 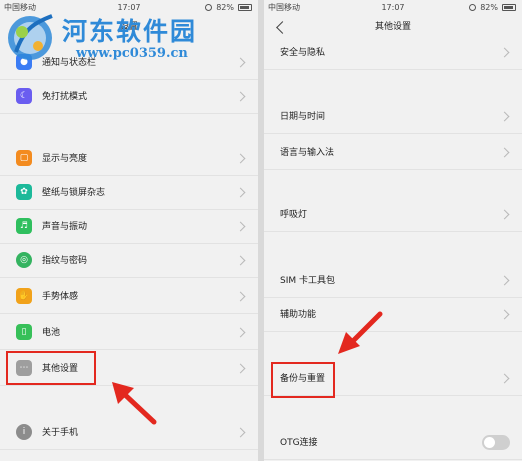 What do you see at coordinates (129, 297) in the screenshot?
I see `settings-item-gestures: ✋ 手势体感` at bounding box center [129, 297].